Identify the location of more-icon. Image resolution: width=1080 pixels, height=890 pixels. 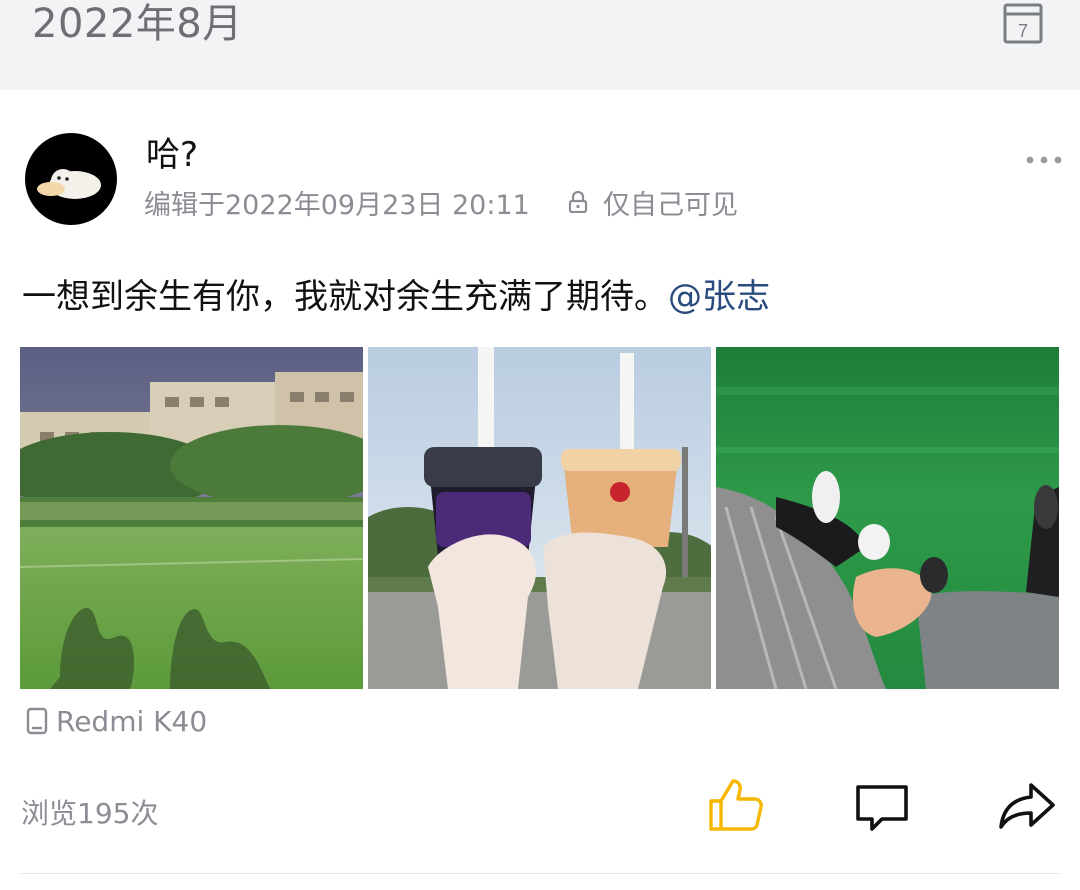
(1044, 160).